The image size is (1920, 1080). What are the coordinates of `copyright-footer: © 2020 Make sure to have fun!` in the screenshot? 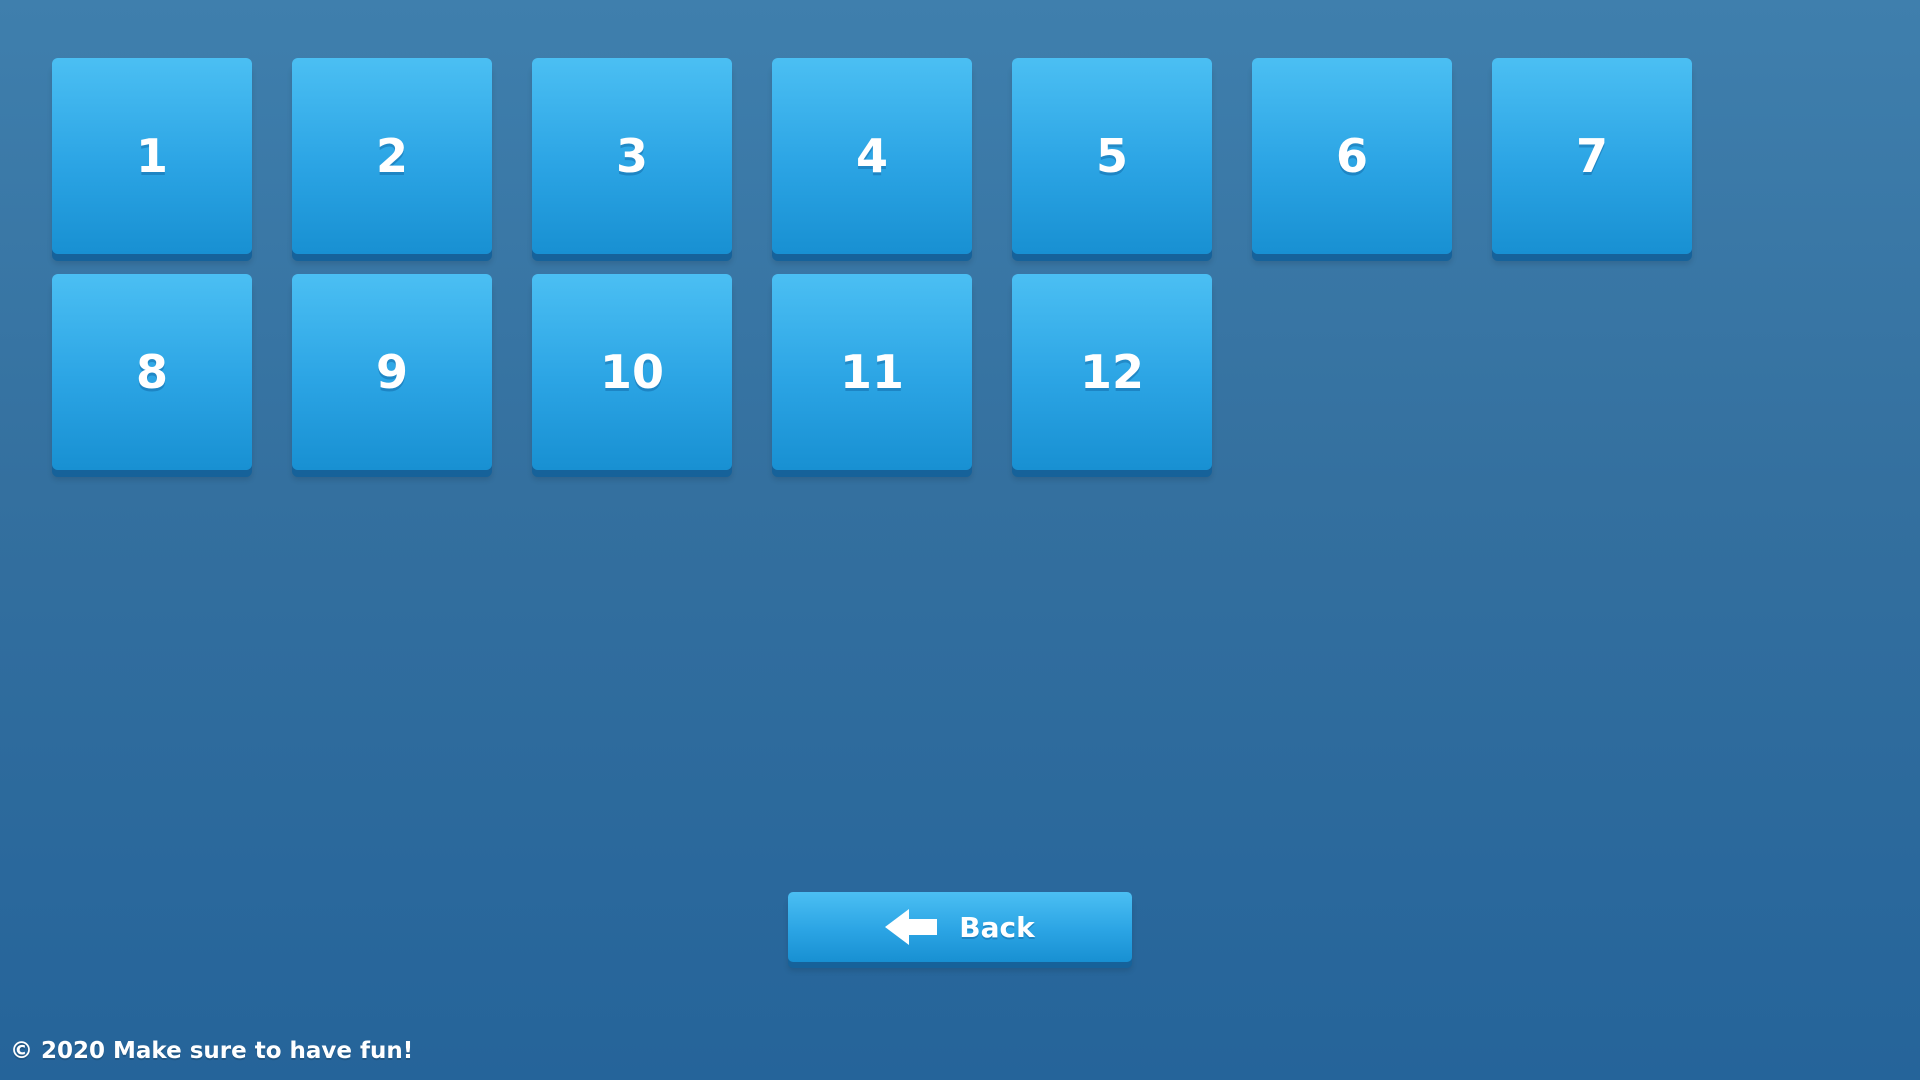 It's located at (212, 1051).